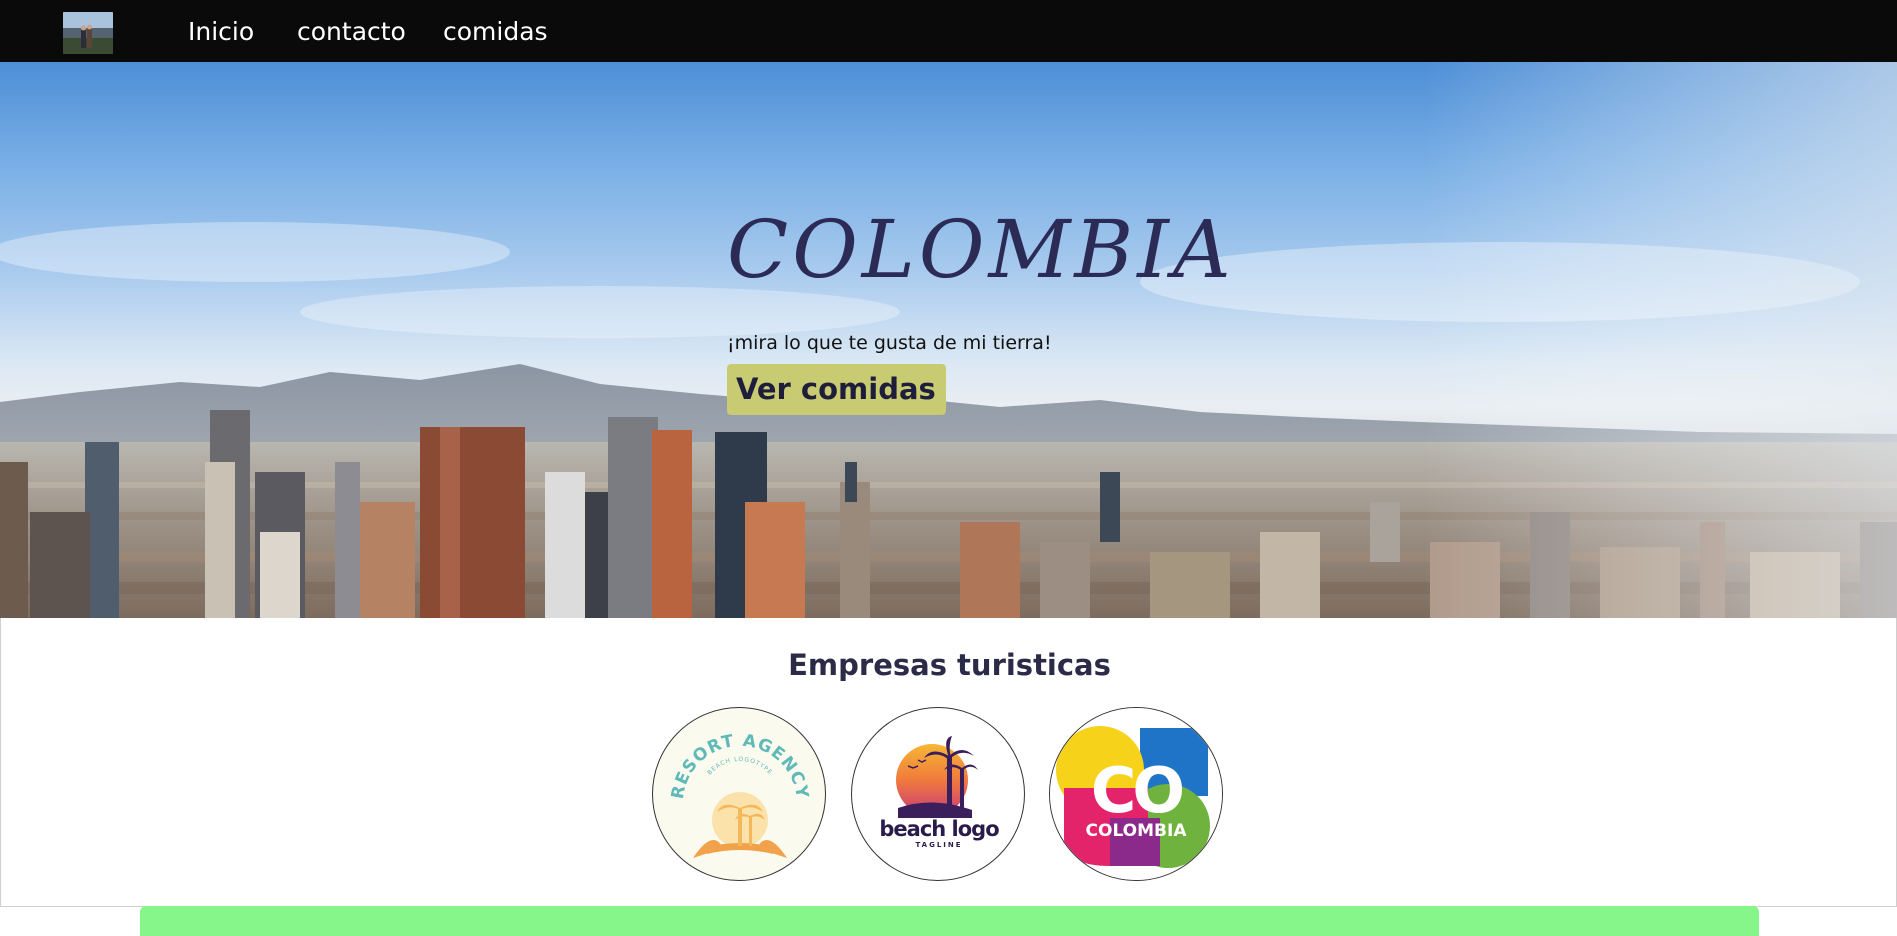 This screenshot has height=936, width=1897. I want to click on site-logo, so click(88, 33).